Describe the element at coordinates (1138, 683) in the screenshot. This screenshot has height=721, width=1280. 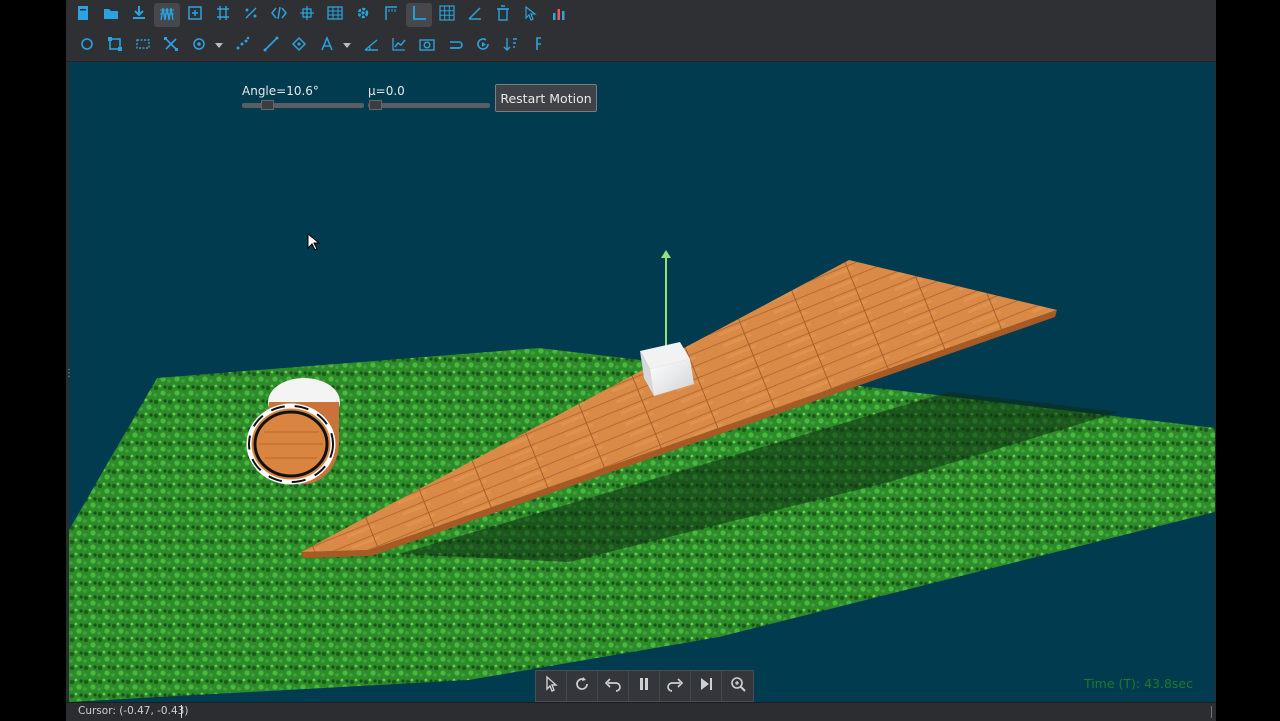
I see `time-readout: Time (T): 43.8sec` at that location.